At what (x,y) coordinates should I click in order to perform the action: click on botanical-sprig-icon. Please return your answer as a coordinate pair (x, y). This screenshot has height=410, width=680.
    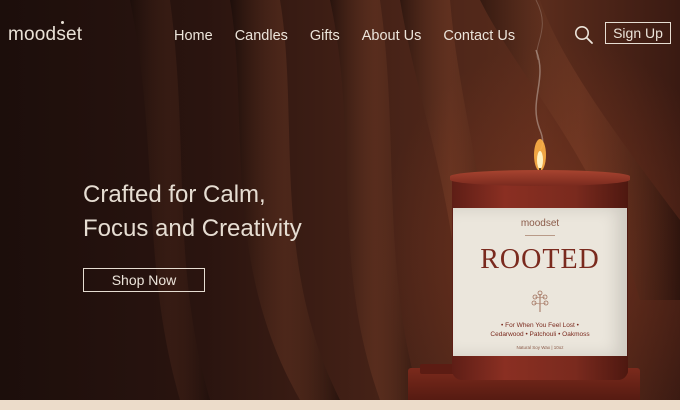
    Looking at the image, I should click on (540, 301).